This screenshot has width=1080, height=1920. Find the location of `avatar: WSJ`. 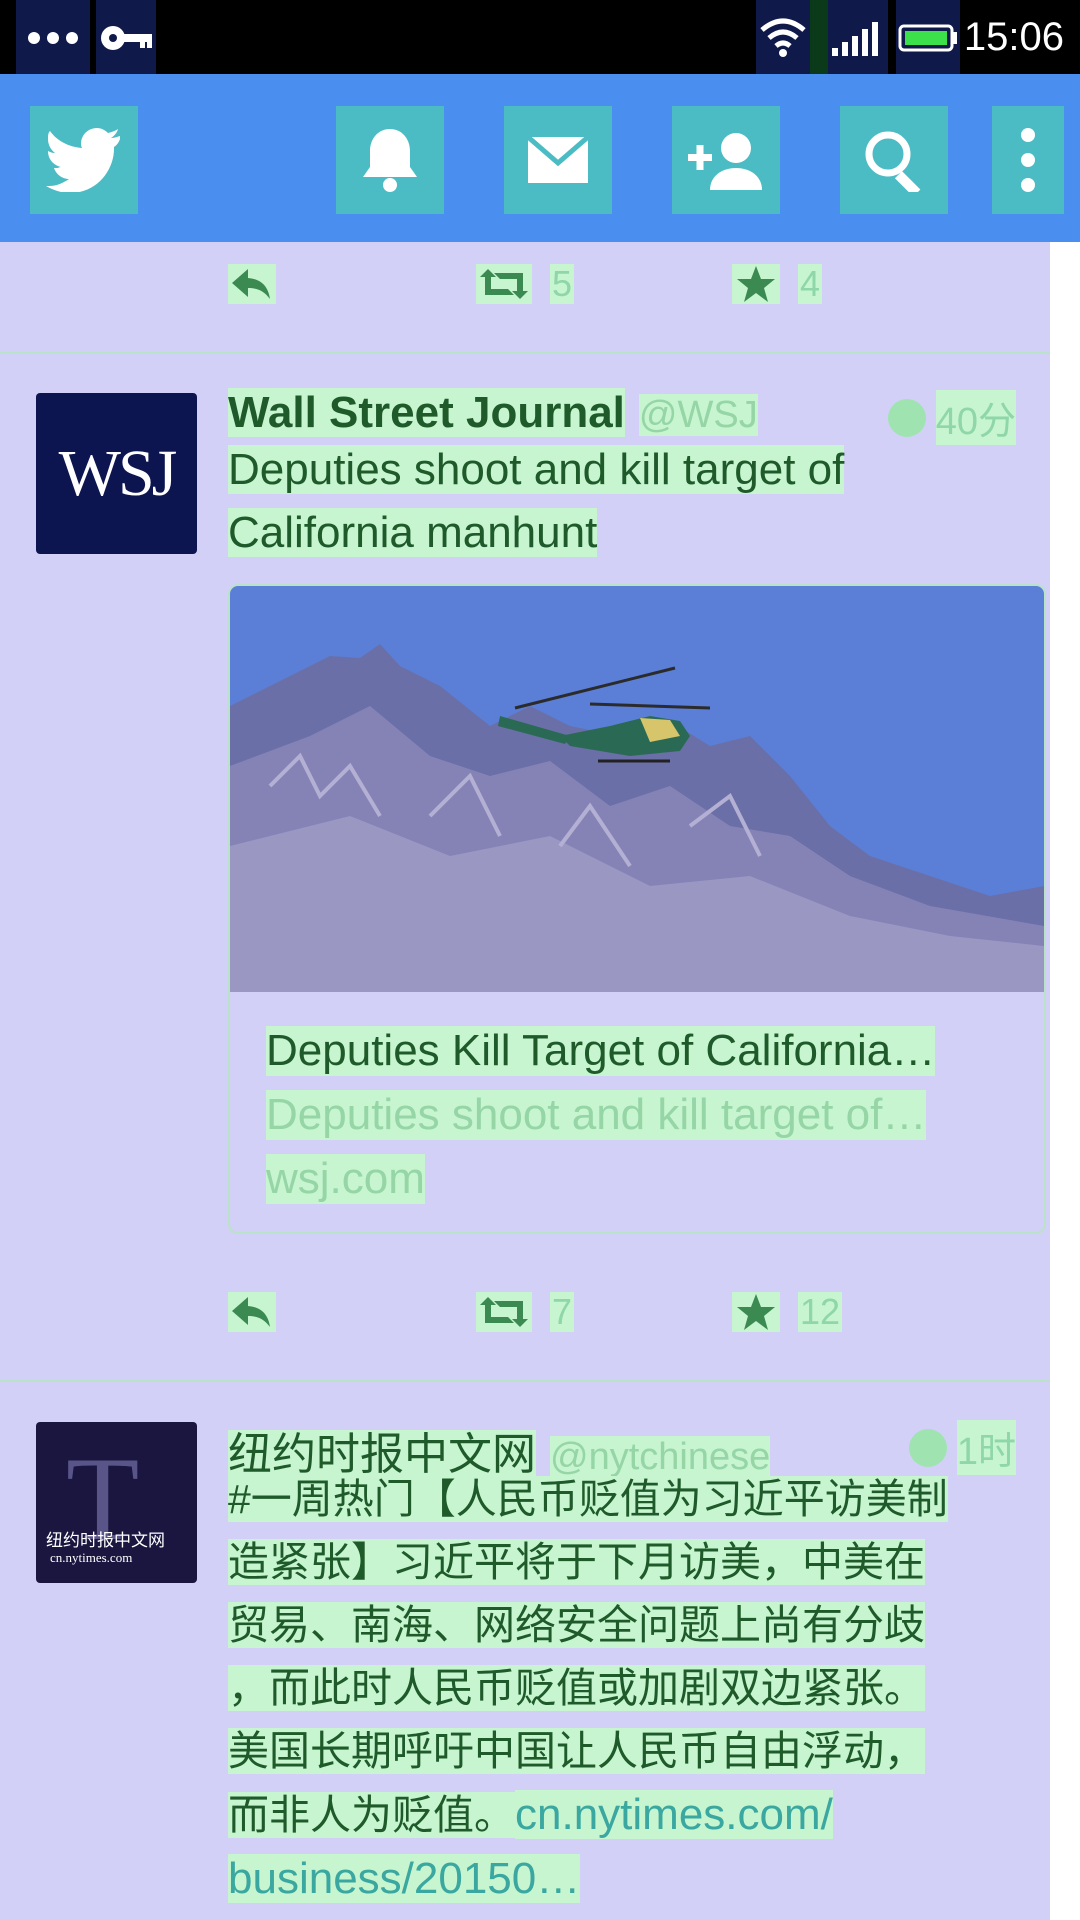

avatar: WSJ is located at coordinates (116, 473).